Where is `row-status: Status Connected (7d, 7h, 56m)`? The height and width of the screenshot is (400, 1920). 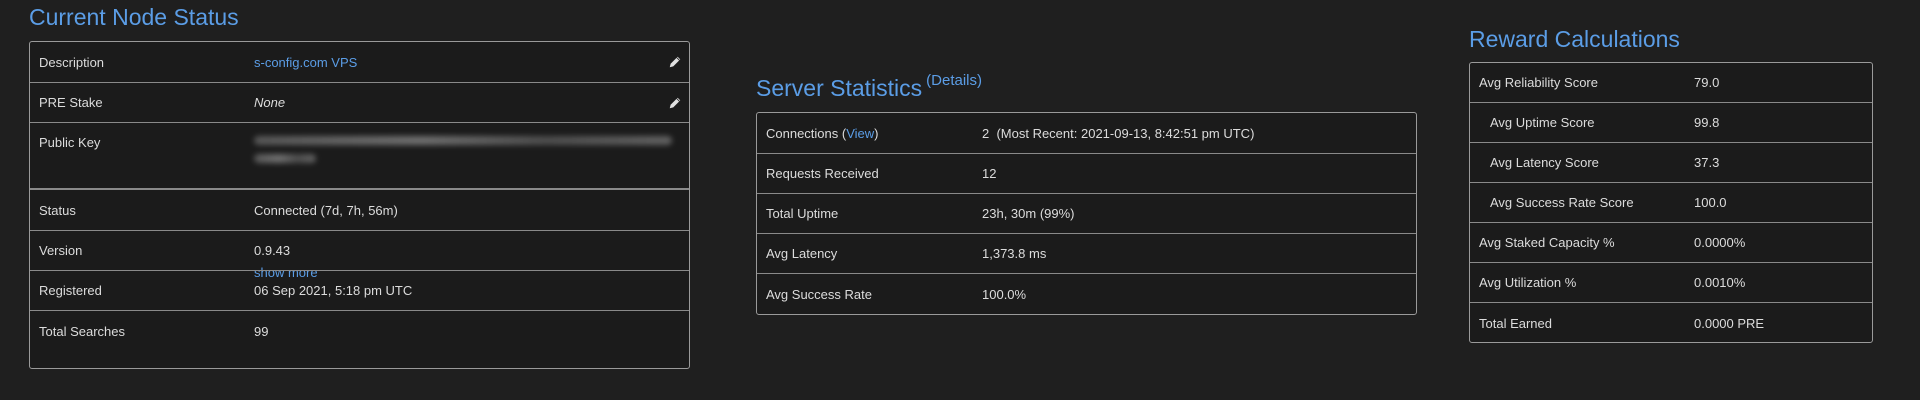
row-status: Status Connected (7d, 7h, 56m) is located at coordinates (359, 210).